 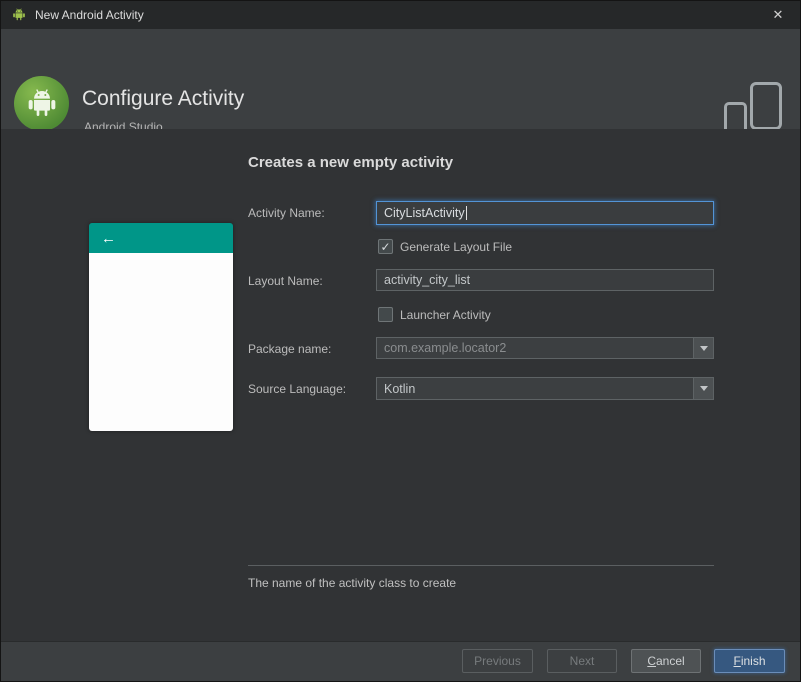 I want to click on previous-button: Previous, so click(x=497, y=661).